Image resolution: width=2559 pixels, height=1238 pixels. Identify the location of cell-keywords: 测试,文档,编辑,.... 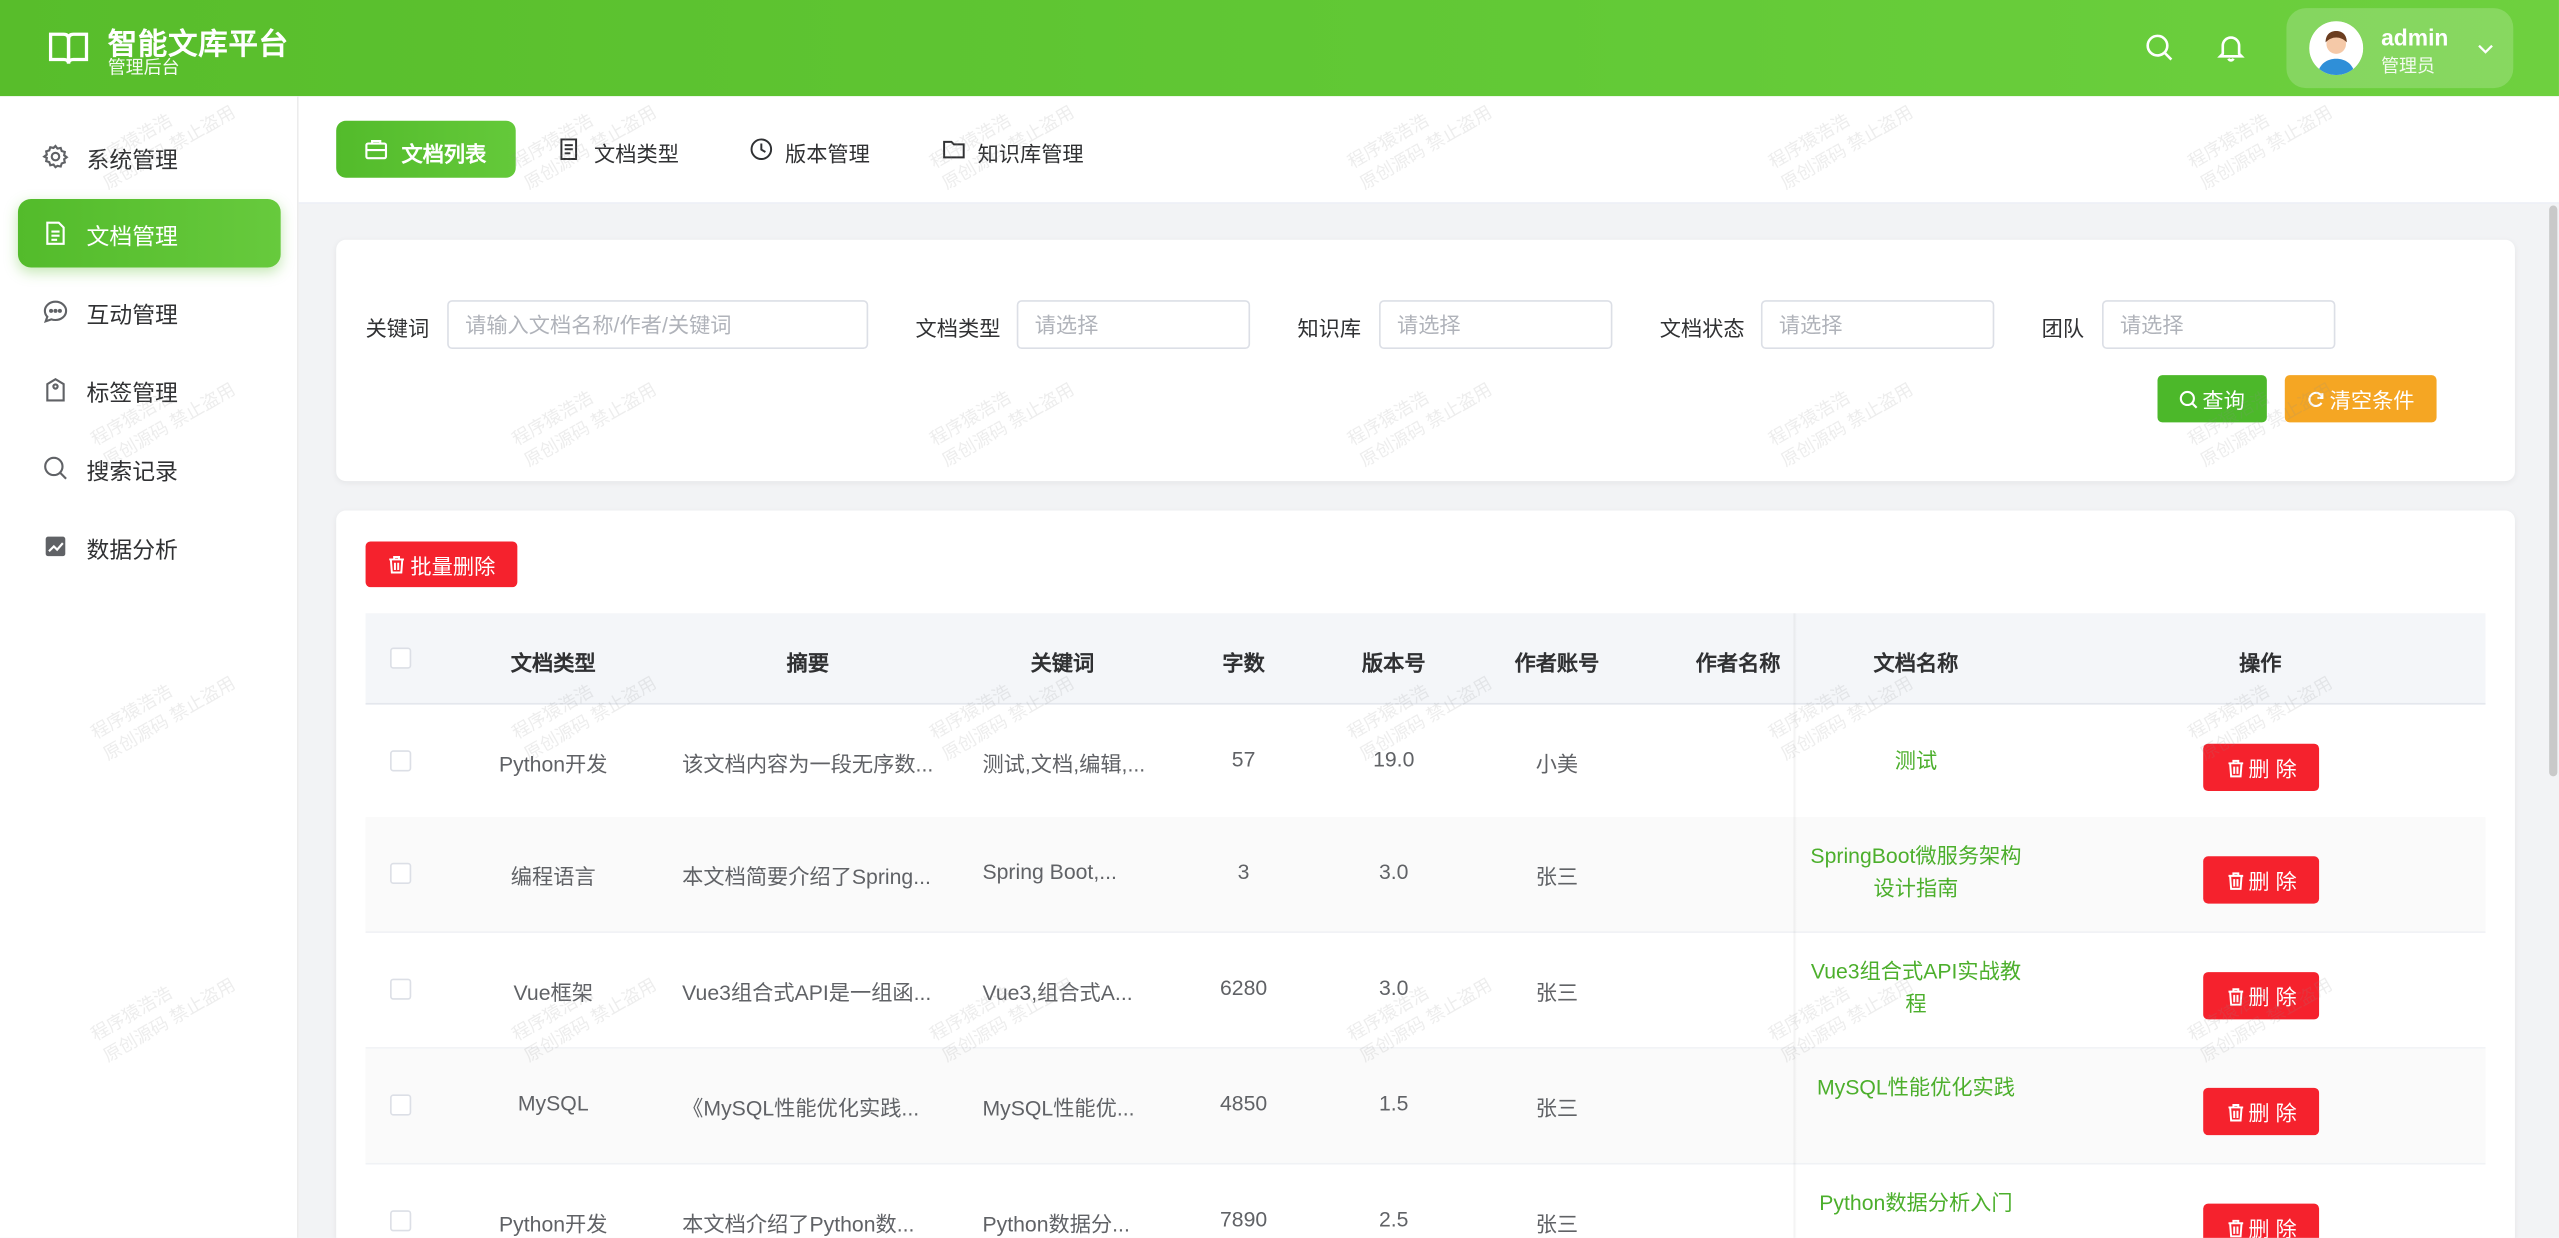
(1064, 764).